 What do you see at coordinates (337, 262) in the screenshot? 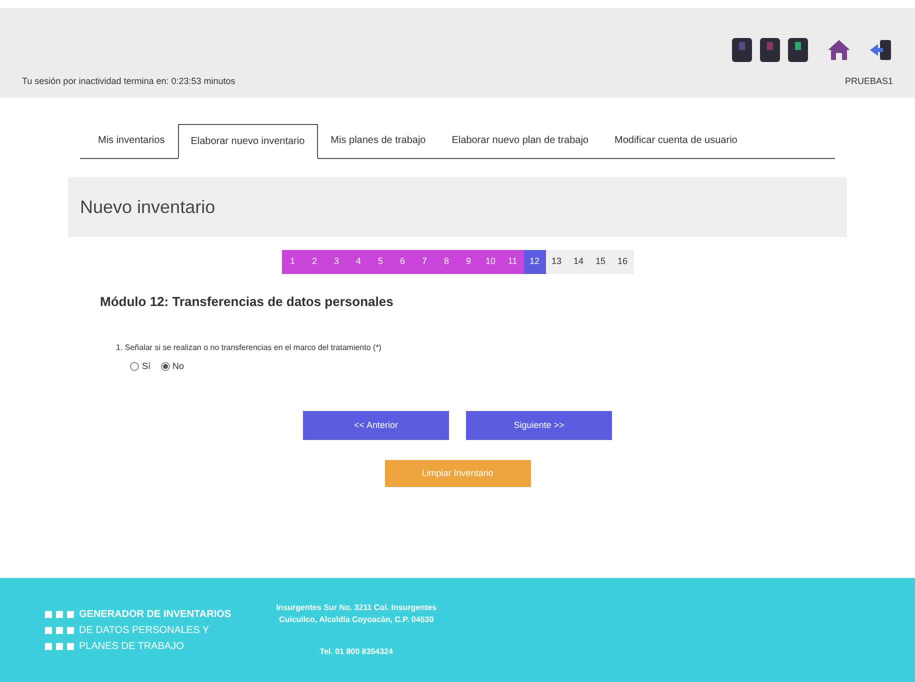
I see `step-link: 3` at bounding box center [337, 262].